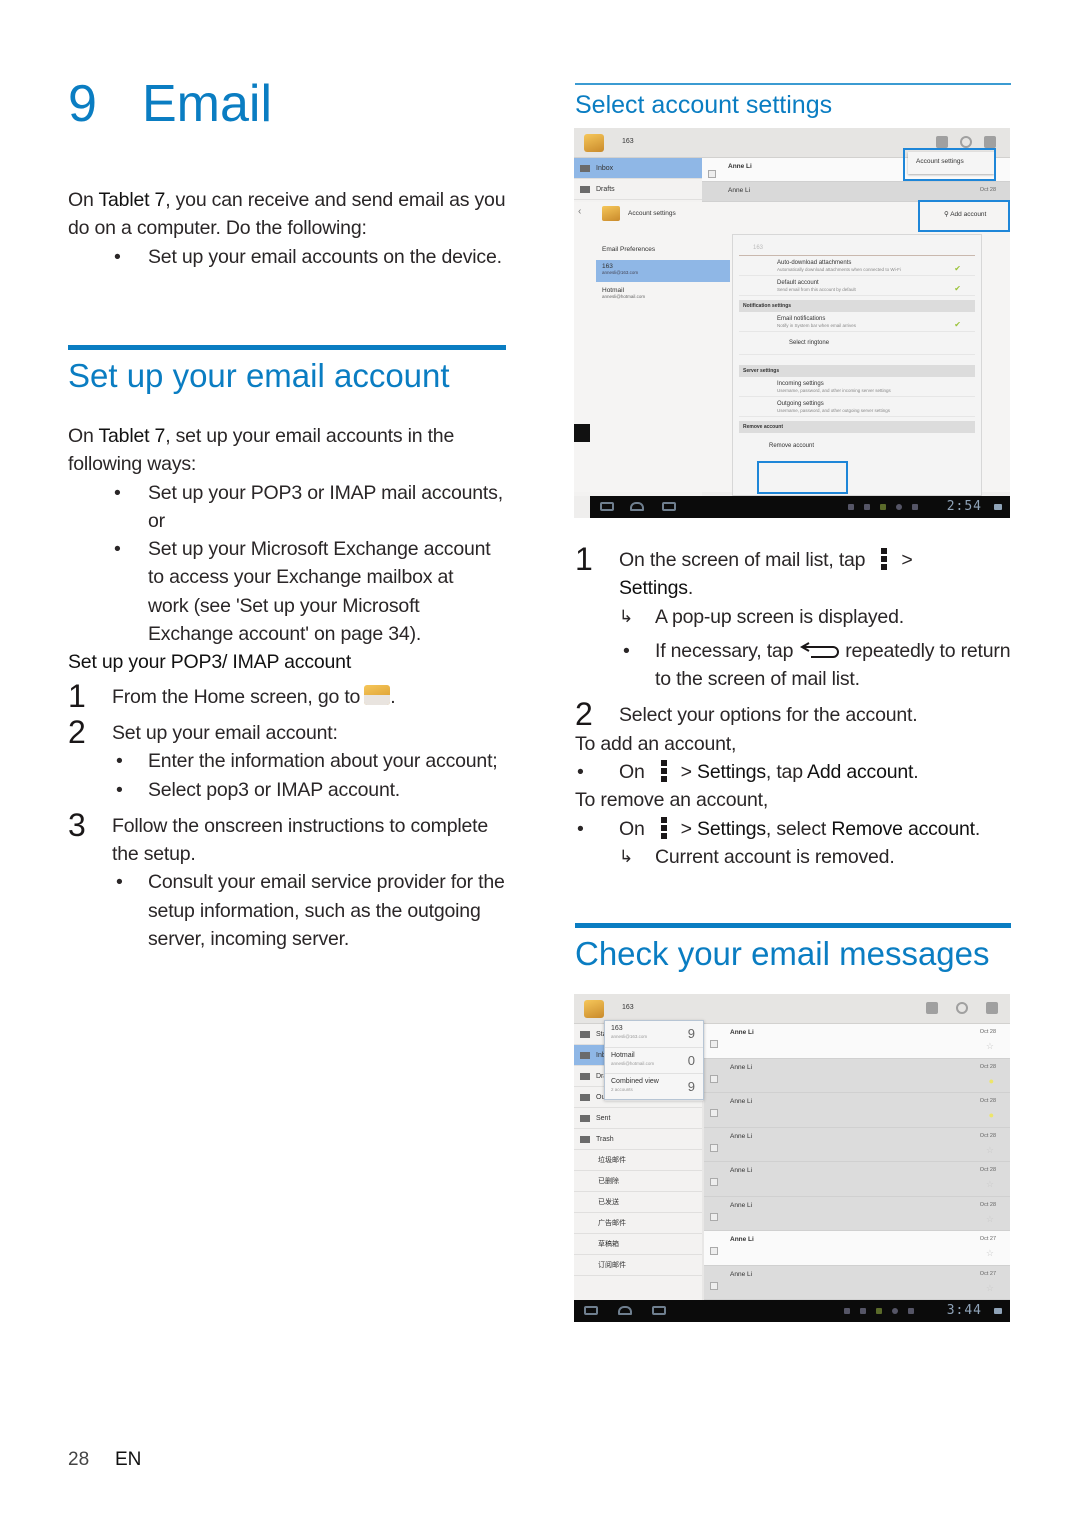 This screenshot has height=1527, width=1080. What do you see at coordinates (236, 696) in the screenshot?
I see `step-text: From the Home screen, go to` at bounding box center [236, 696].